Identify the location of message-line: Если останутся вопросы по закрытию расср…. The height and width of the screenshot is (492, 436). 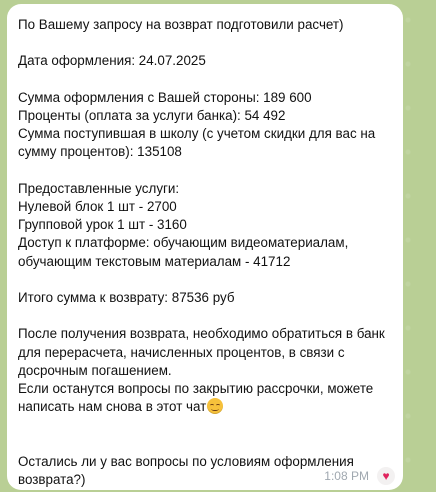
(196, 388).